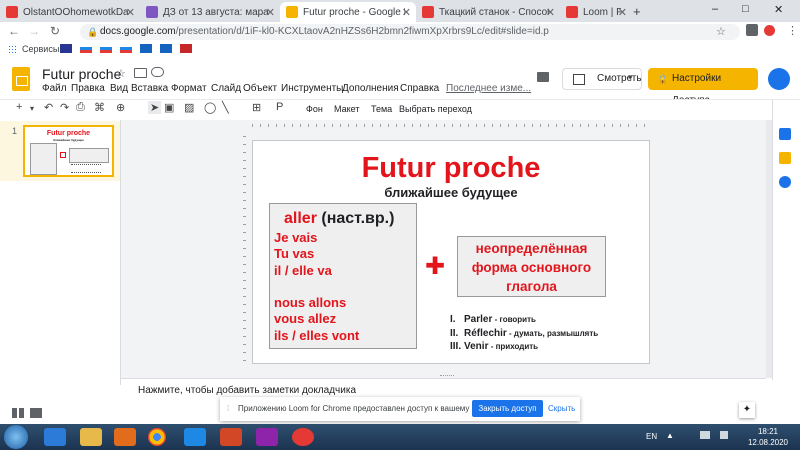 The width and height of the screenshot is (800, 450). What do you see at coordinates (745, 9) in the screenshot?
I see `maximize-button: □` at bounding box center [745, 9].